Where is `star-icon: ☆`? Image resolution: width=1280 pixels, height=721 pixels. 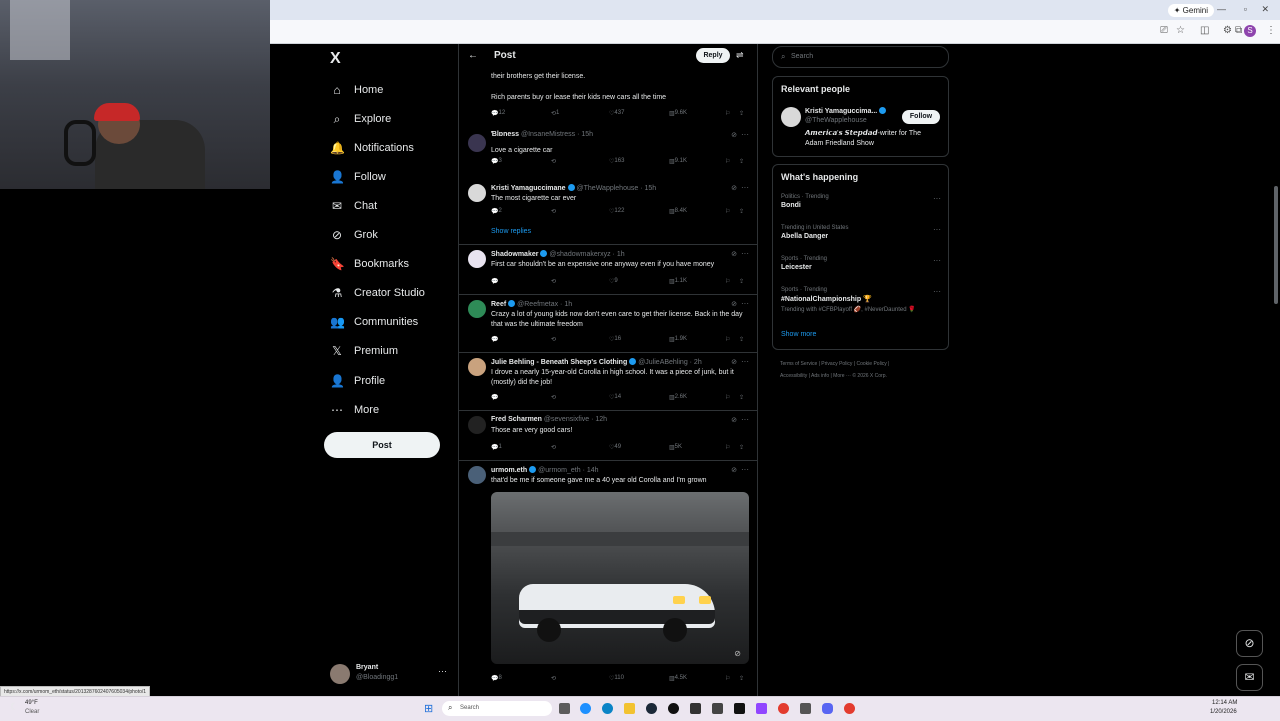
star-icon: ☆ is located at coordinates (1180, 30).